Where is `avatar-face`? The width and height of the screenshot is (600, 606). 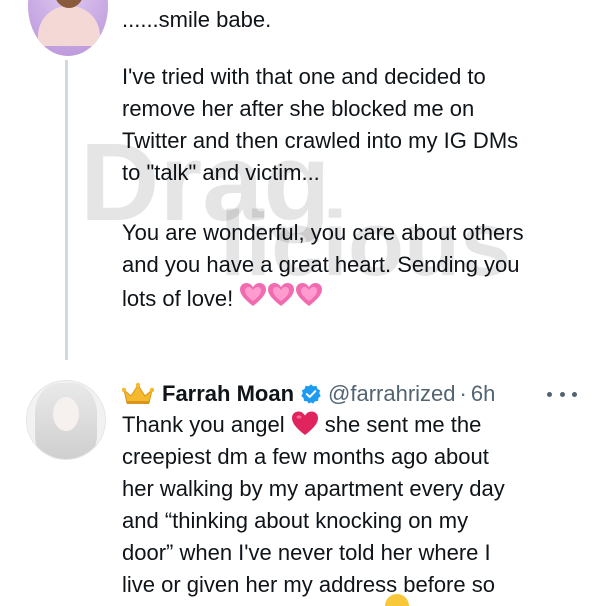 avatar-face is located at coordinates (66, 414).